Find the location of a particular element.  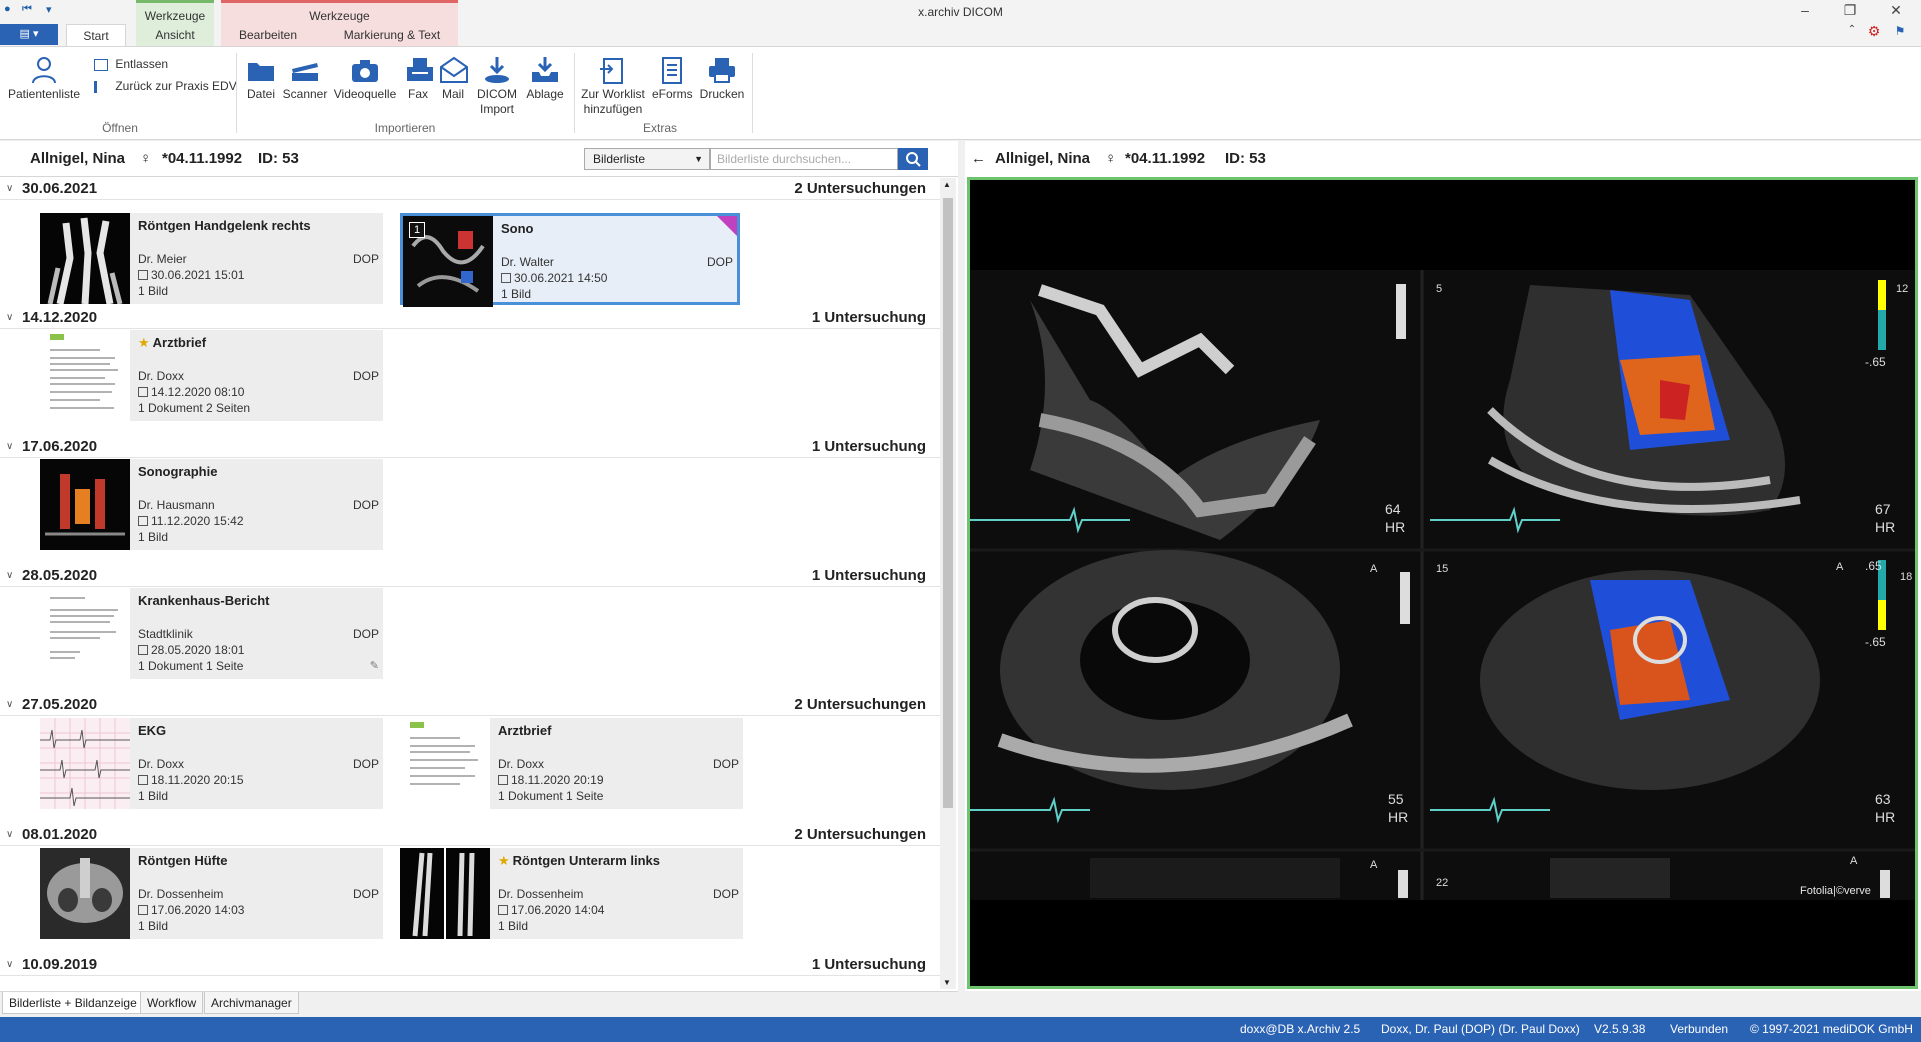

date-group-header: ∨ 27.05.2020 2 Untersuchungen is located at coordinates (470, 705).